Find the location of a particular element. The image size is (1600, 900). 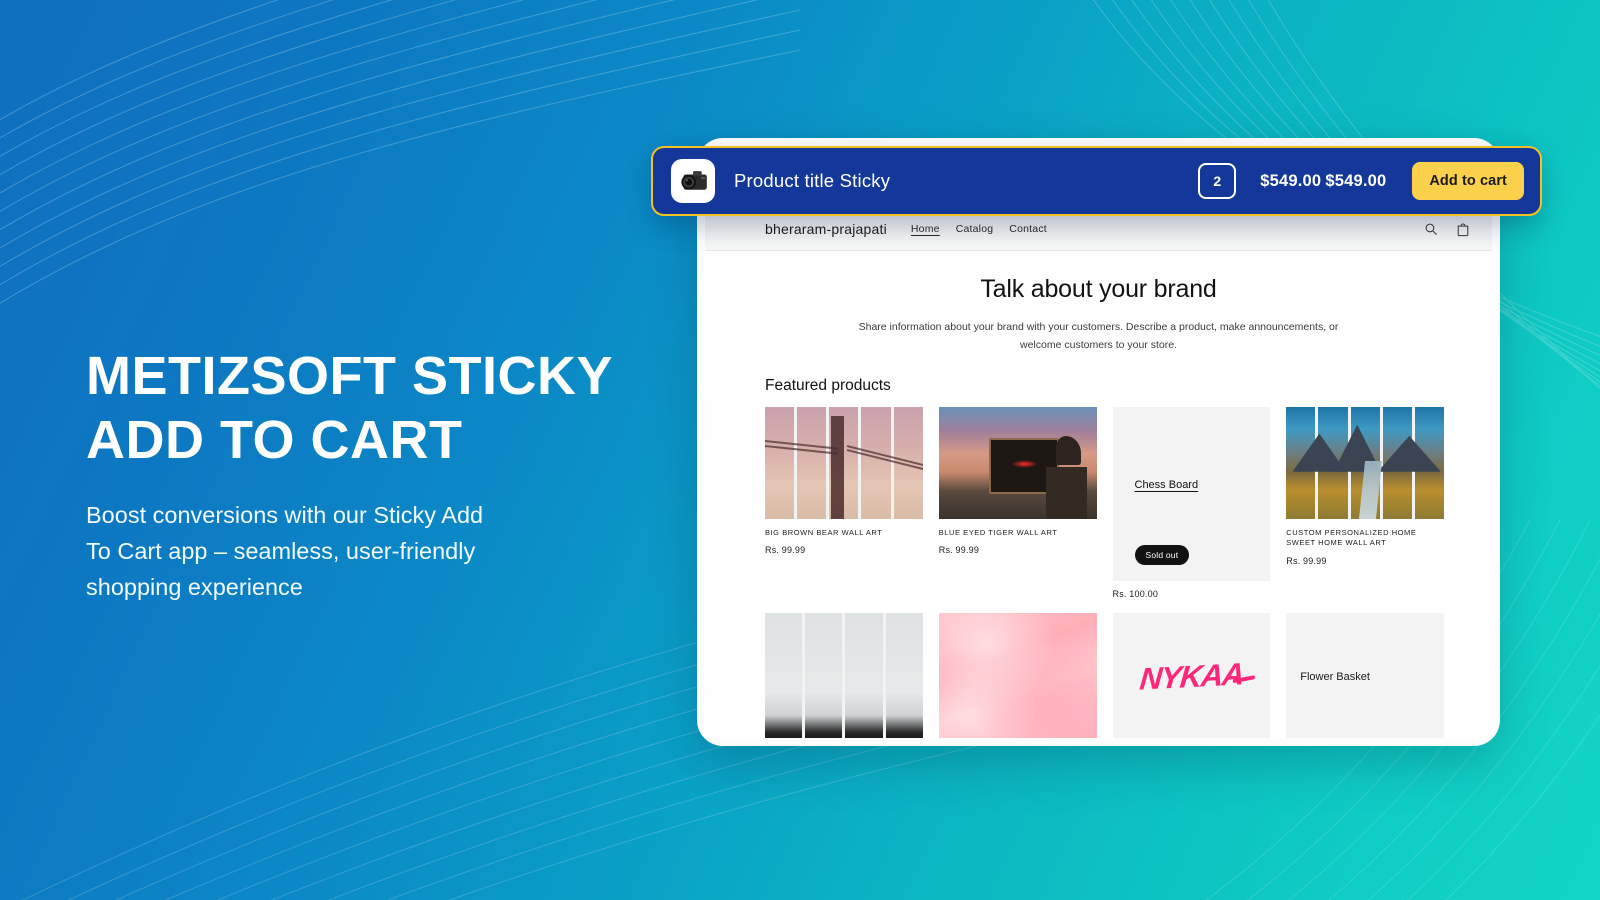

nykaa-logo: NYKAA is located at coordinates (1191, 676).